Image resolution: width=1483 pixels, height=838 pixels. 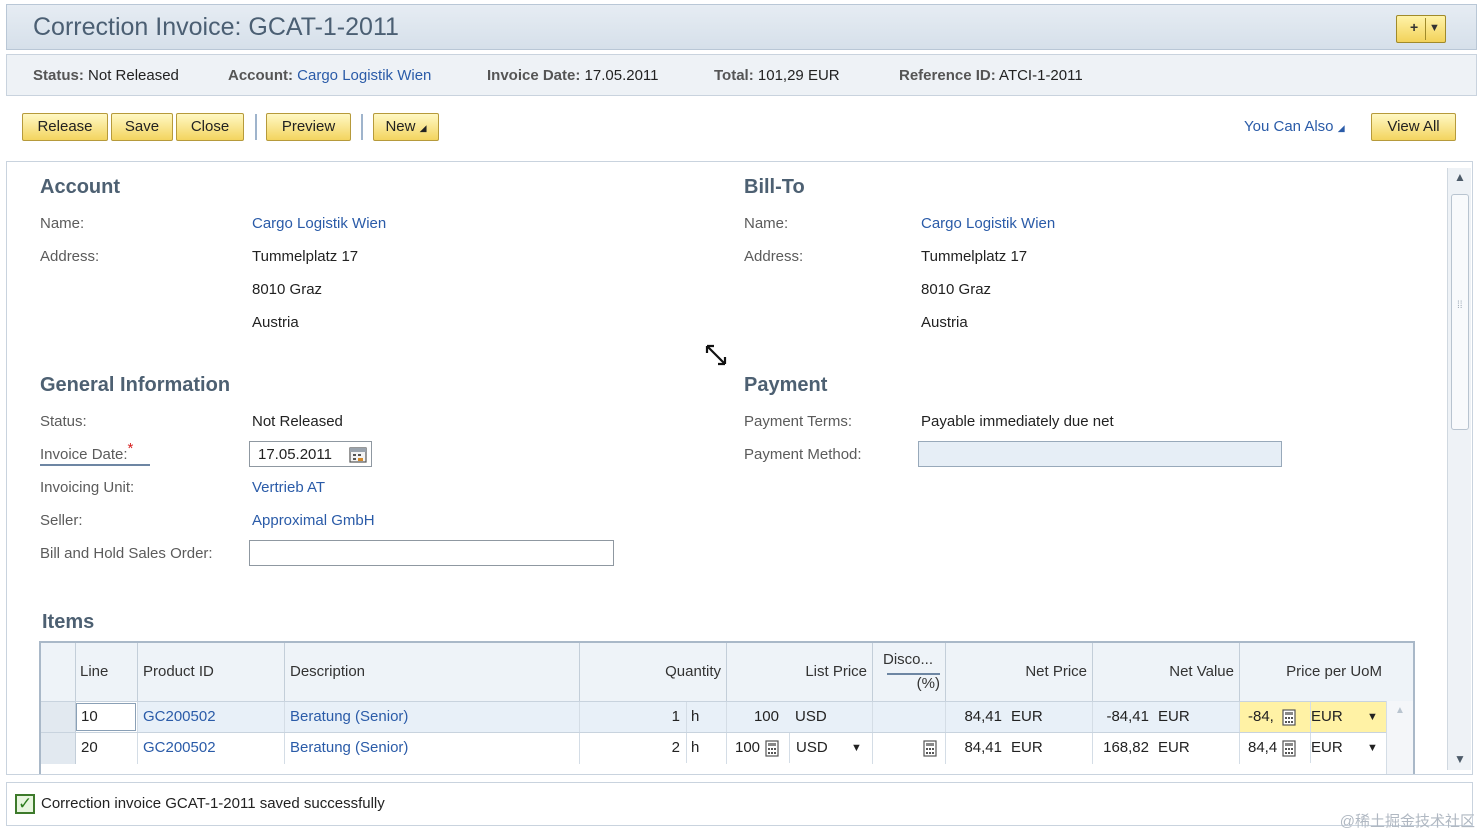 I want to click on column-header-quantity: Quantity, so click(x=653, y=672).